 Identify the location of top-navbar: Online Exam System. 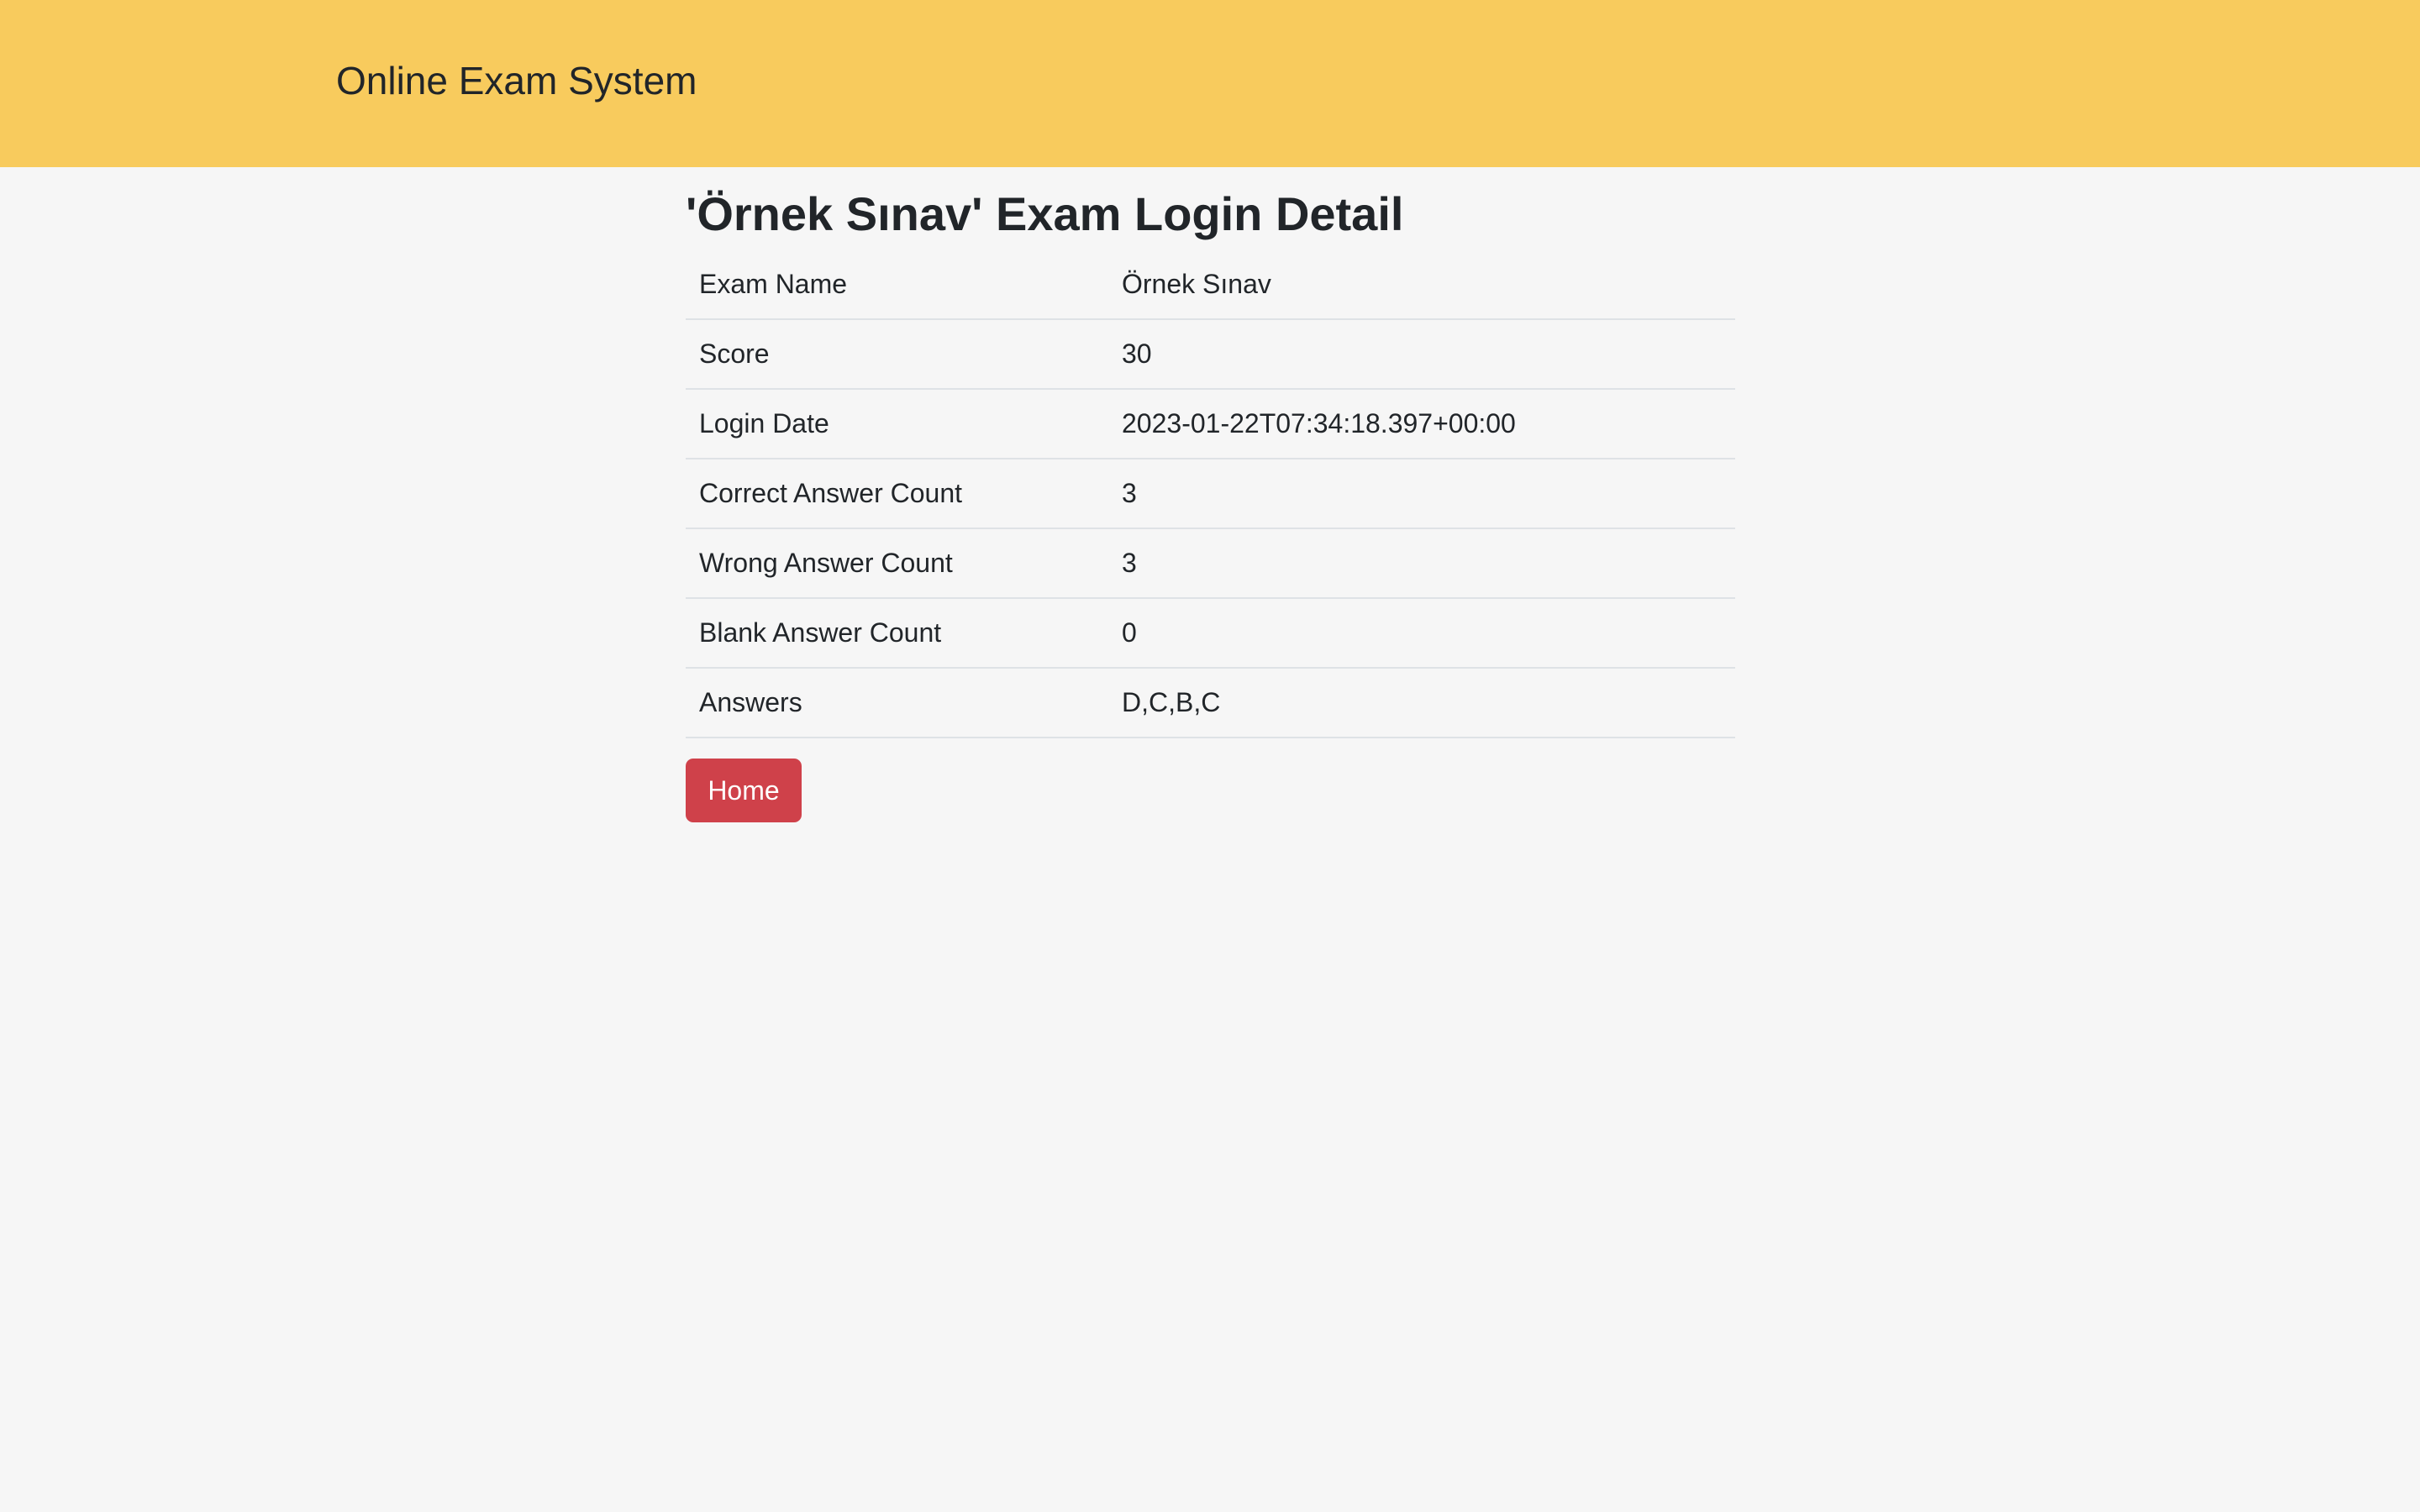
(1210, 83).